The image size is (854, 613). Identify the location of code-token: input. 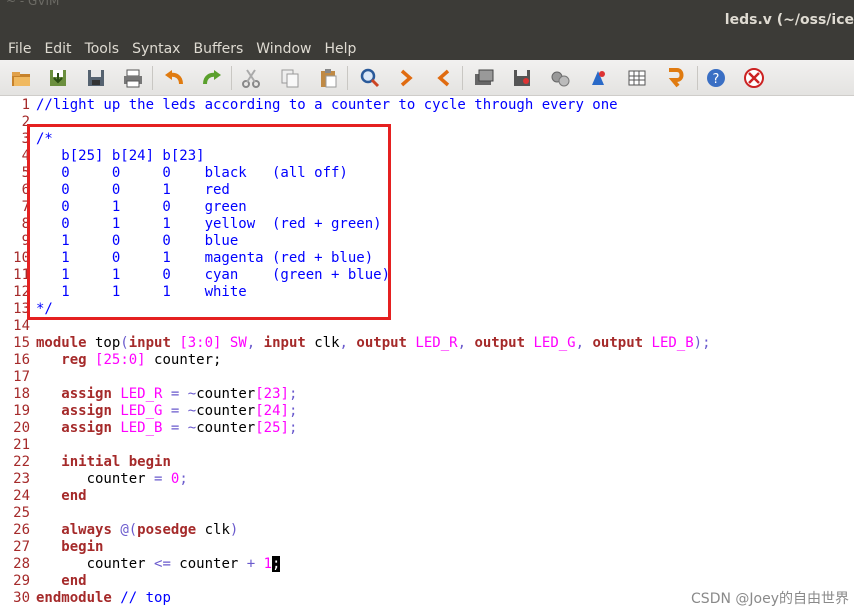
(149, 343).